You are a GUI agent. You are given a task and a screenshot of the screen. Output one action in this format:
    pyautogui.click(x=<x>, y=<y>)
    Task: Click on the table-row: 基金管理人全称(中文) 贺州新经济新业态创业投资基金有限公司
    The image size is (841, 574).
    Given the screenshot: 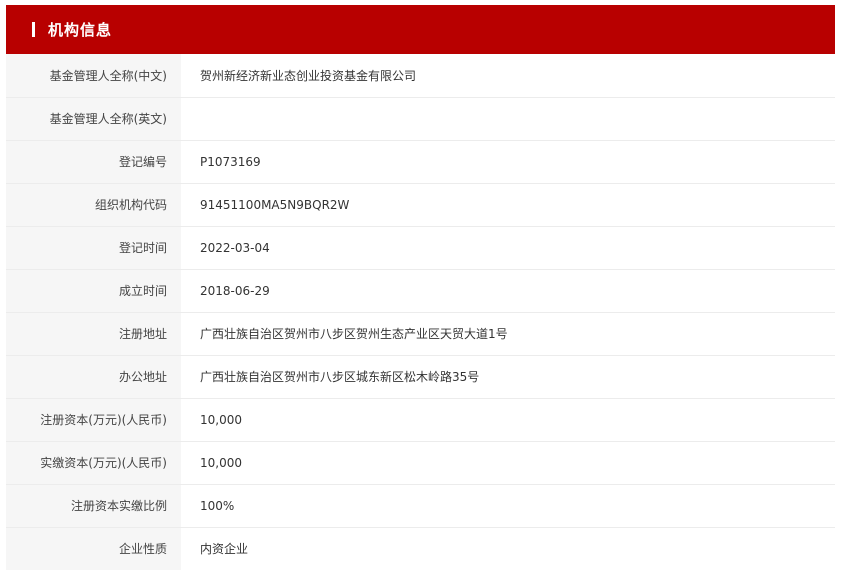 What is the action you would take?
    pyautogui.click(x=420, y=76)
    